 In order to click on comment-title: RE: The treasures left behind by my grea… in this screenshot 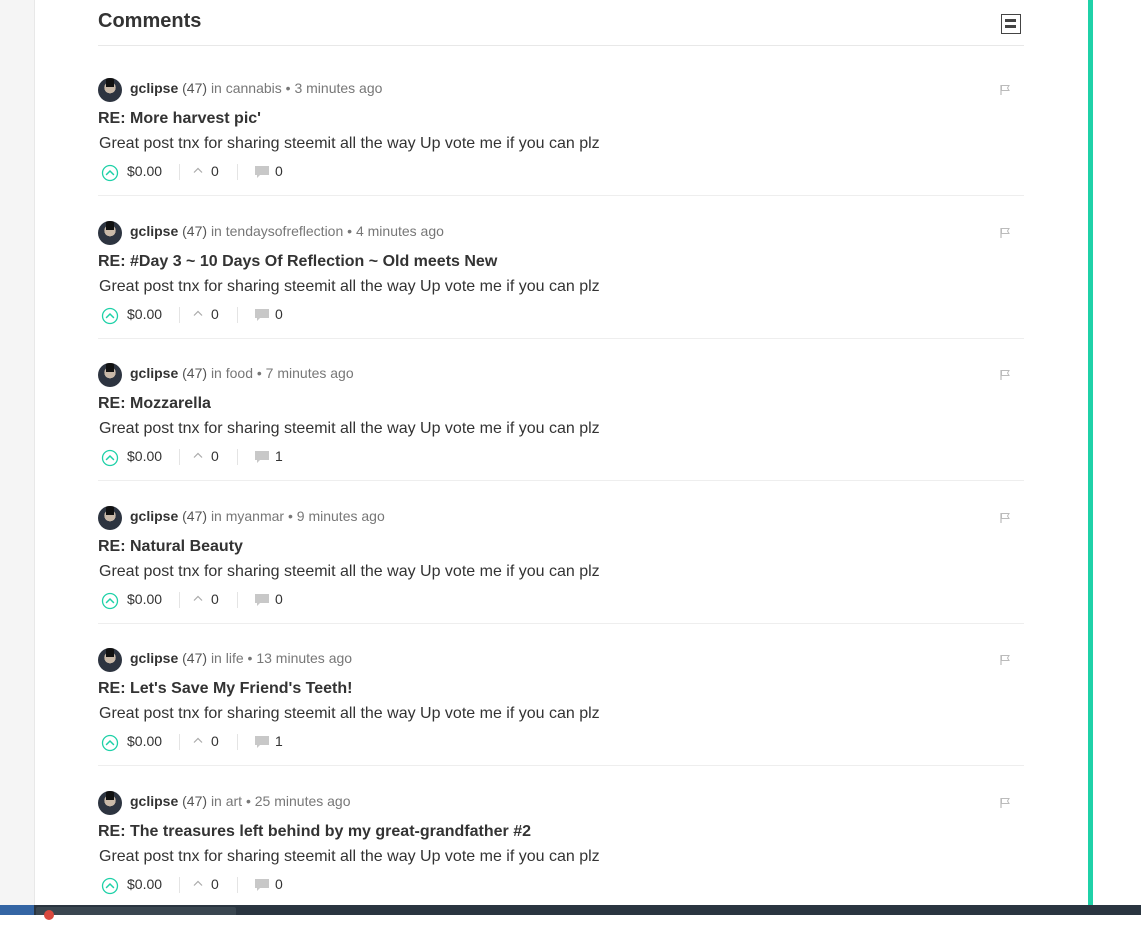, I will do `click(314, 832)`.